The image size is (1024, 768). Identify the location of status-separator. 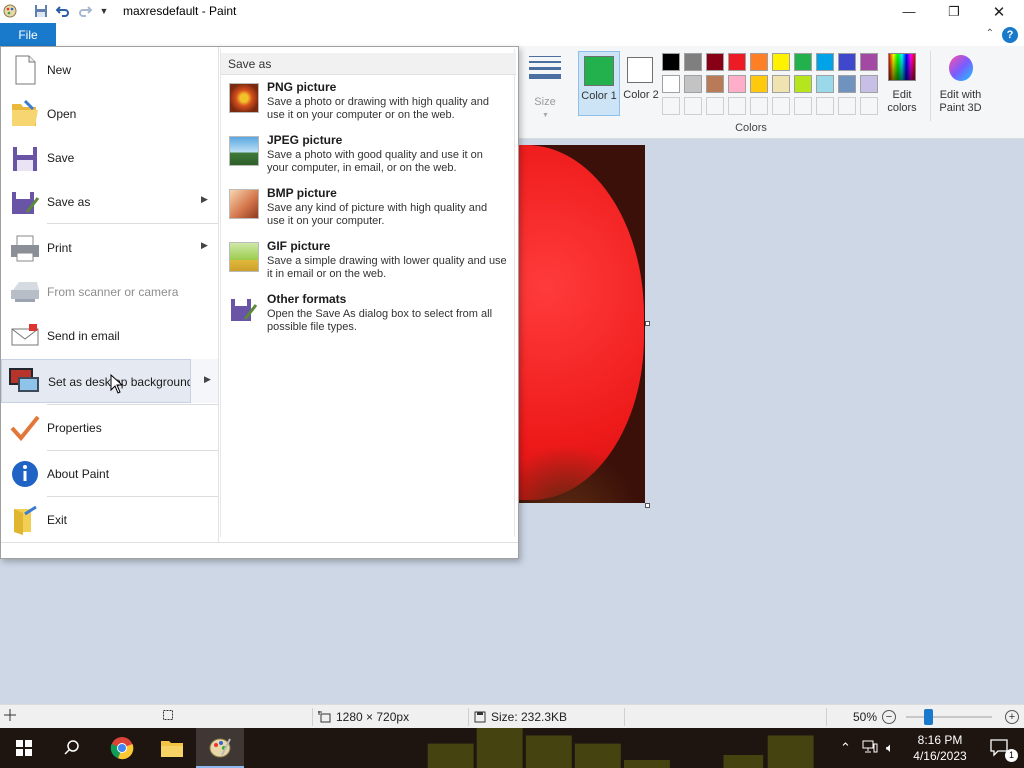
(624, 717).